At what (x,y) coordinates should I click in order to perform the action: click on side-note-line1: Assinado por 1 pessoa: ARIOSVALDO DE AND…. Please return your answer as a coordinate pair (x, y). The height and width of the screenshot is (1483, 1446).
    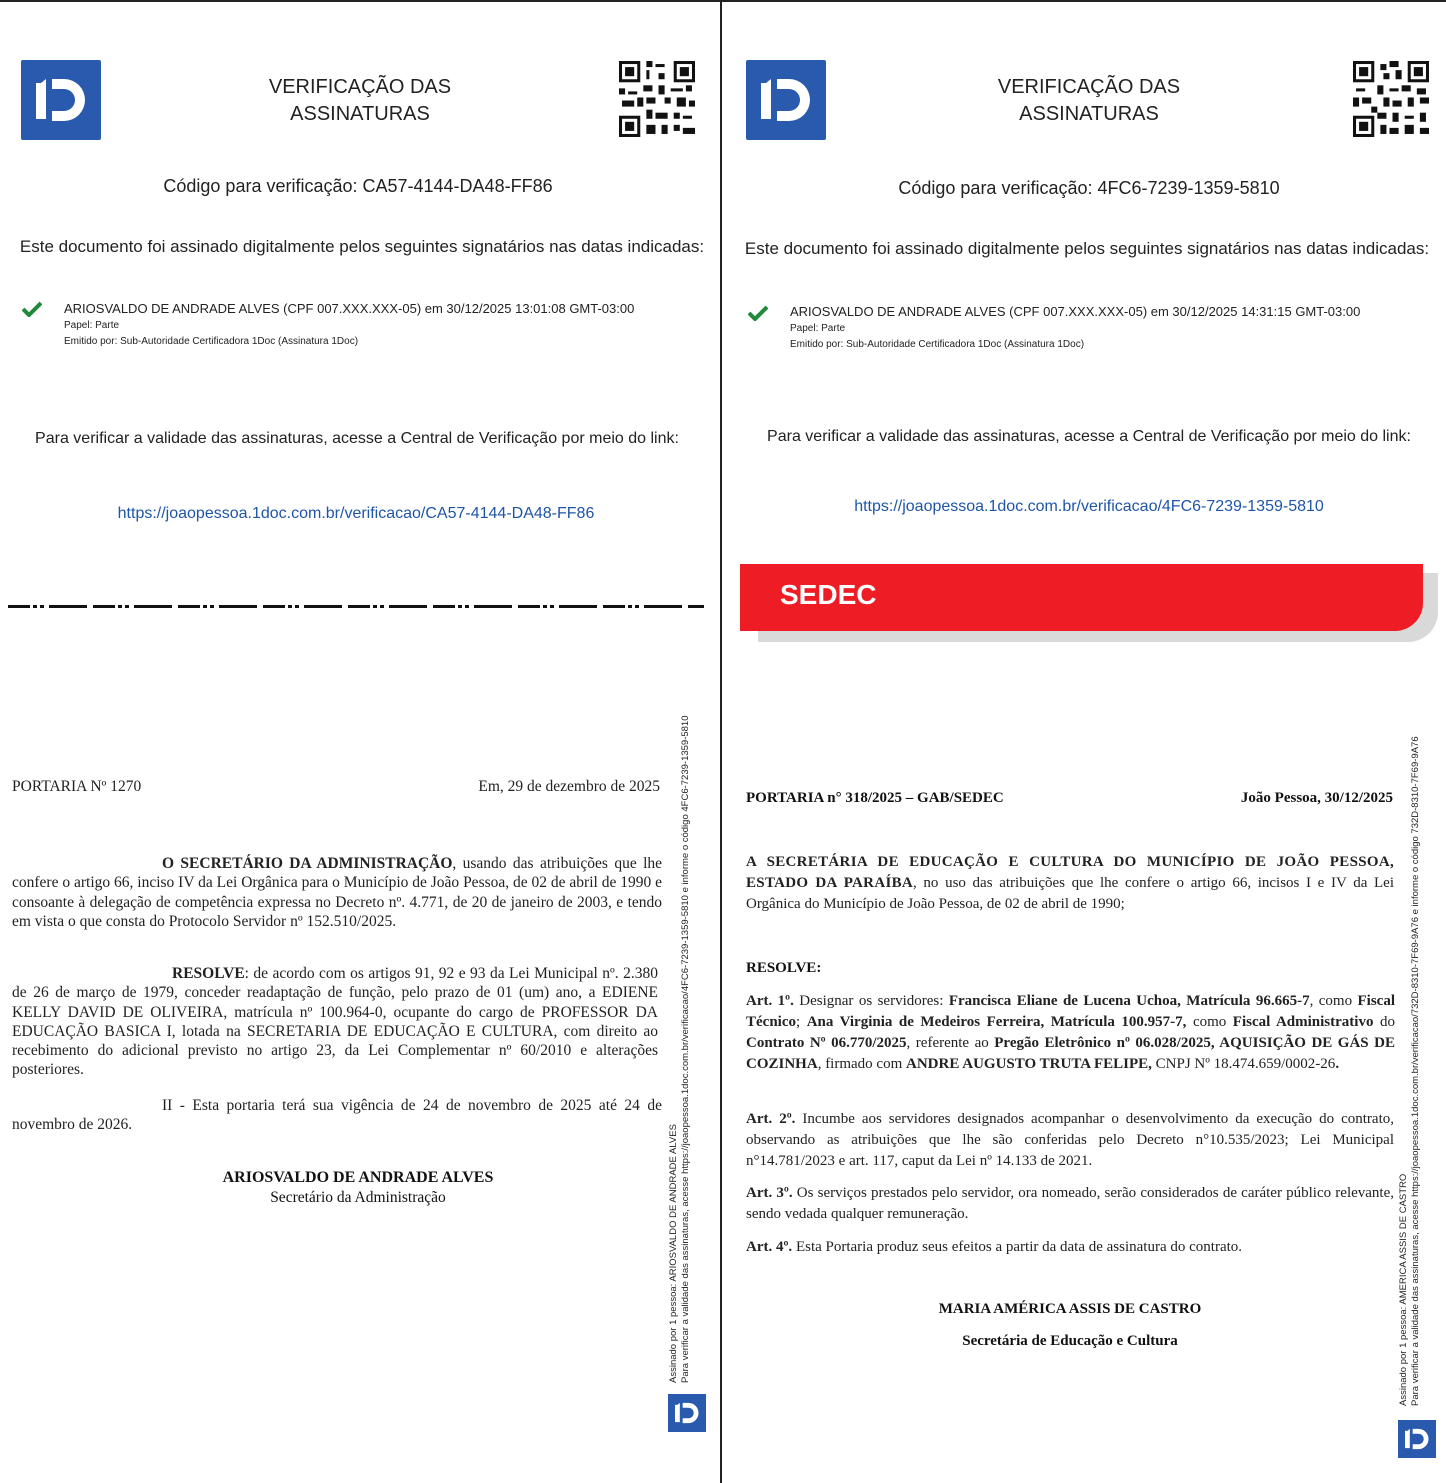
    Looking at the image, I should click on (673, 1253).